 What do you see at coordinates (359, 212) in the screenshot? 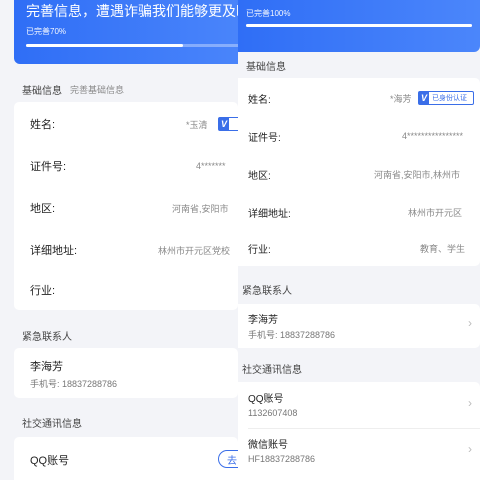
I see `row-address: 详细地址: 林州市开元区` at bounding box center [359, 212].